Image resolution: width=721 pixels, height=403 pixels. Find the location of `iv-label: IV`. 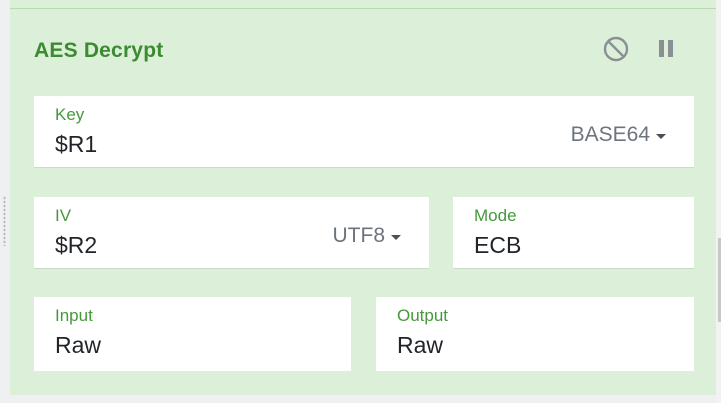

iv-label: IV is located at coordinates (63, 215).